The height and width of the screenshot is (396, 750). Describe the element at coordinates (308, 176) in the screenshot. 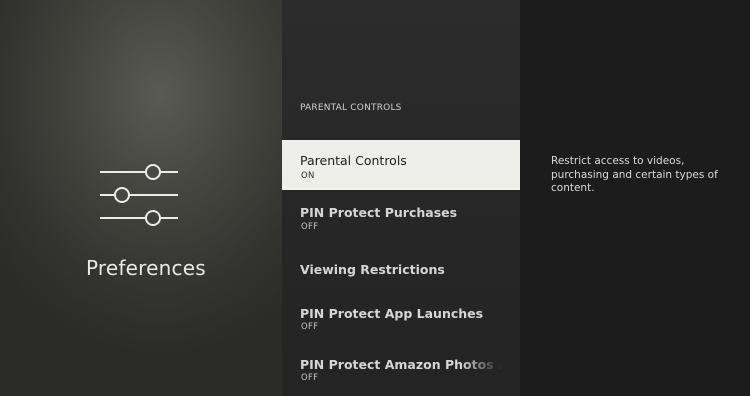

I see `menu-item-status: ON` at that location.